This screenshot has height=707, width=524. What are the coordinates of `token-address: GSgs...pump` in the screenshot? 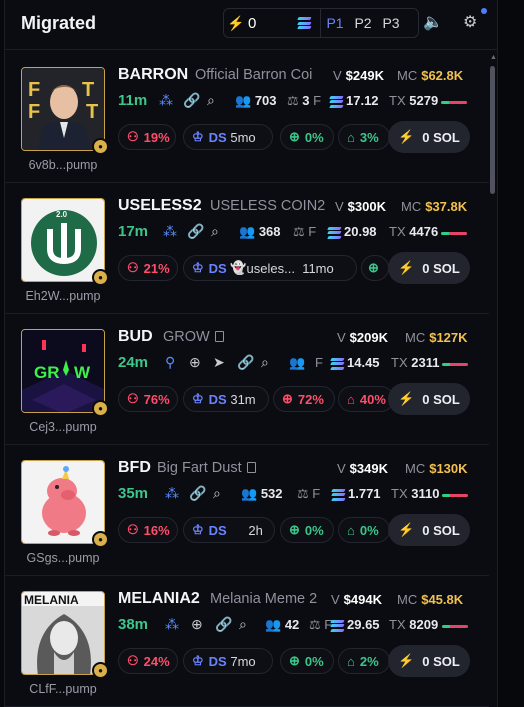 It's located at (63, 558).